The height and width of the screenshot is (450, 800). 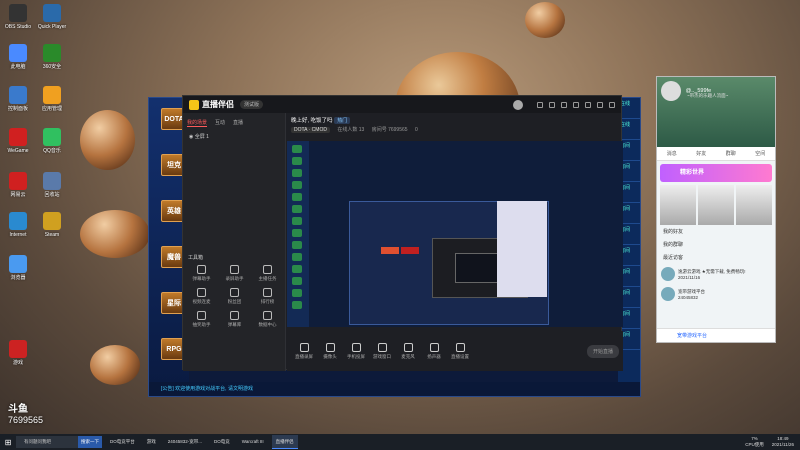 I want to click on close-icon, so click(x=612, y=104).